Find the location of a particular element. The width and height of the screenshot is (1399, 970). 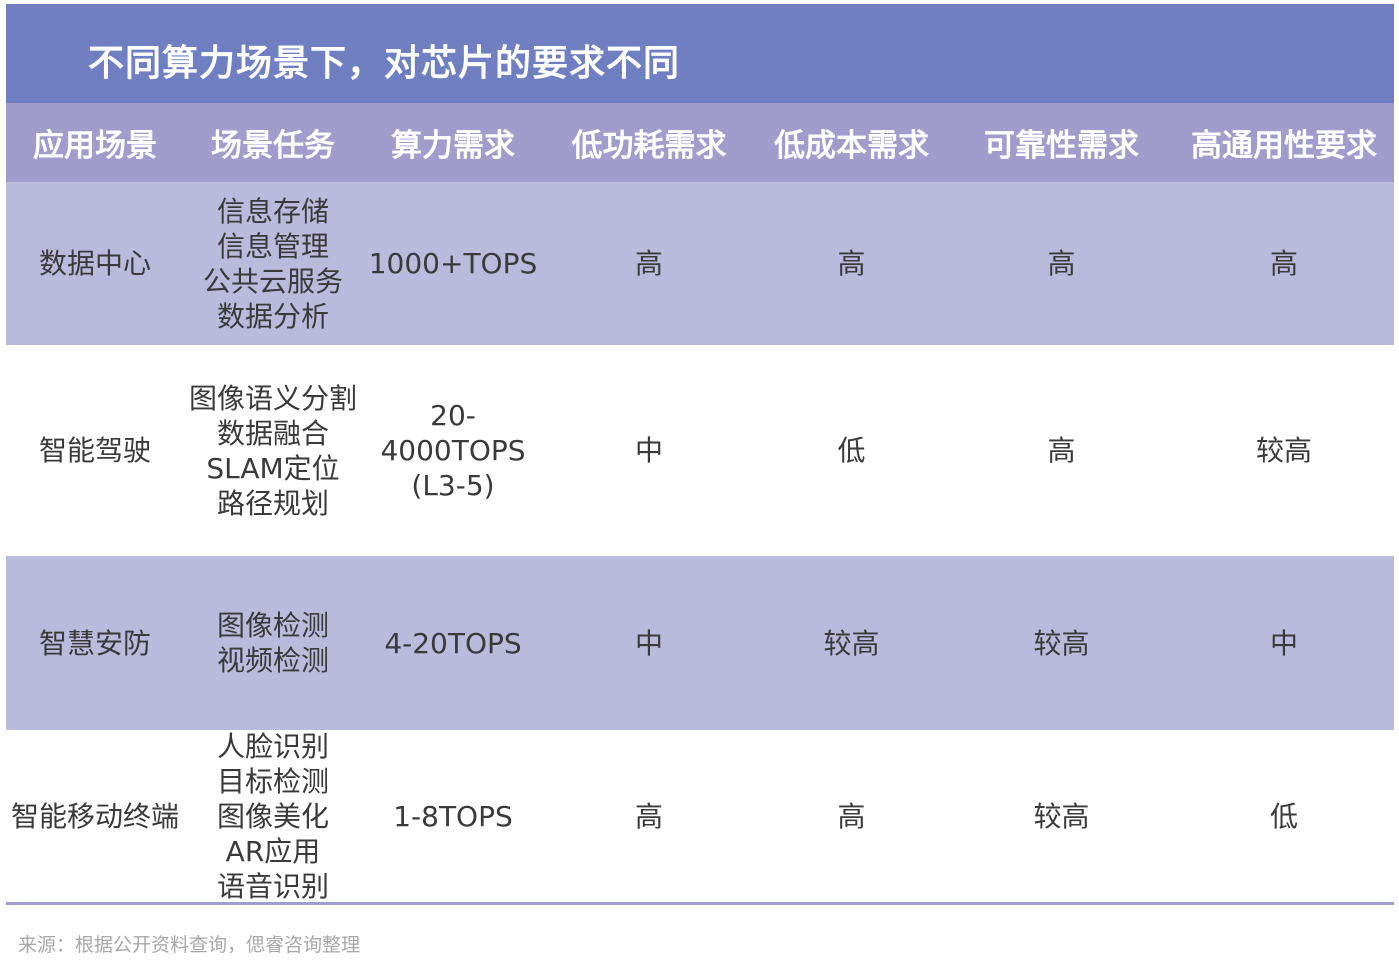

source-note: 来源：根据公开资料查询，偲睿咨询整理 is located at coordinates (189, 945).